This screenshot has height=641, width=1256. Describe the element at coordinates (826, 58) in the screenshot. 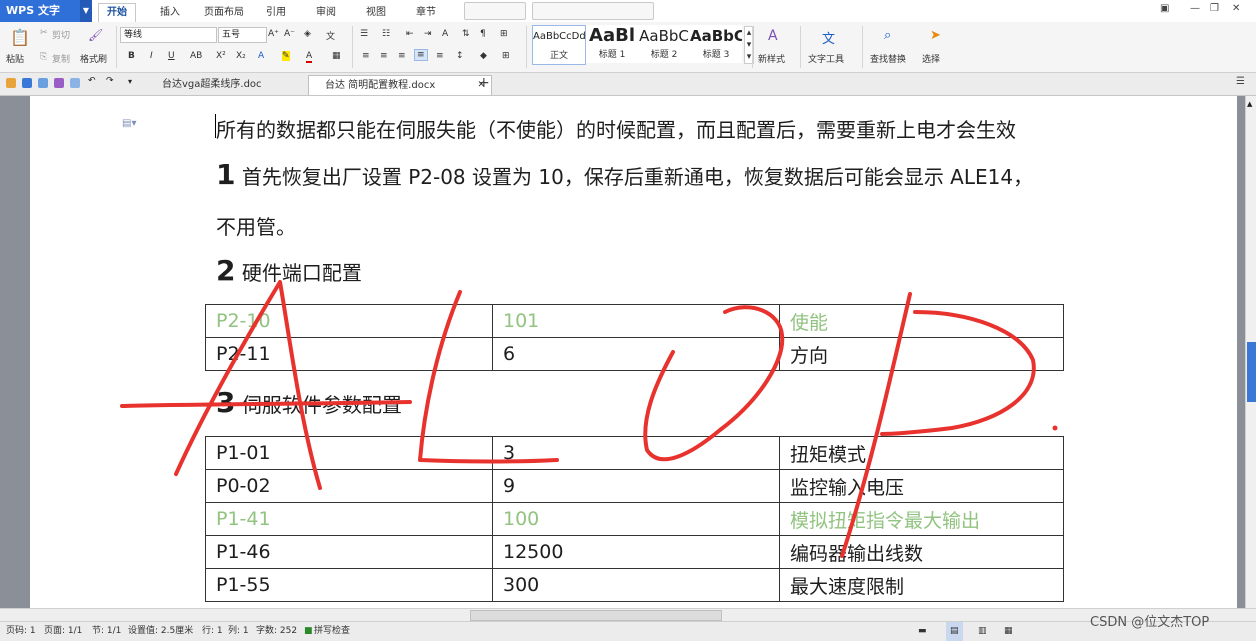

I see `text-tools-button: 文字工具` at that location.